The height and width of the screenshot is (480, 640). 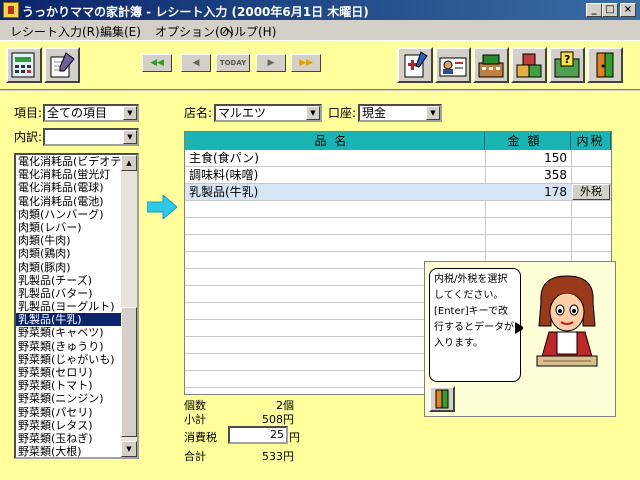 I want to click on scroll-thumb, so click(x=129, y=372).